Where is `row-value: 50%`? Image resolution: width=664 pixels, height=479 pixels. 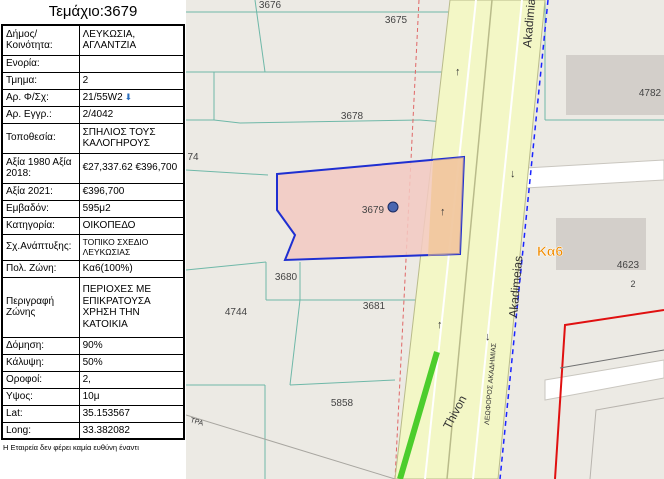
row-value: 50% is located at coordinates (131, 362).